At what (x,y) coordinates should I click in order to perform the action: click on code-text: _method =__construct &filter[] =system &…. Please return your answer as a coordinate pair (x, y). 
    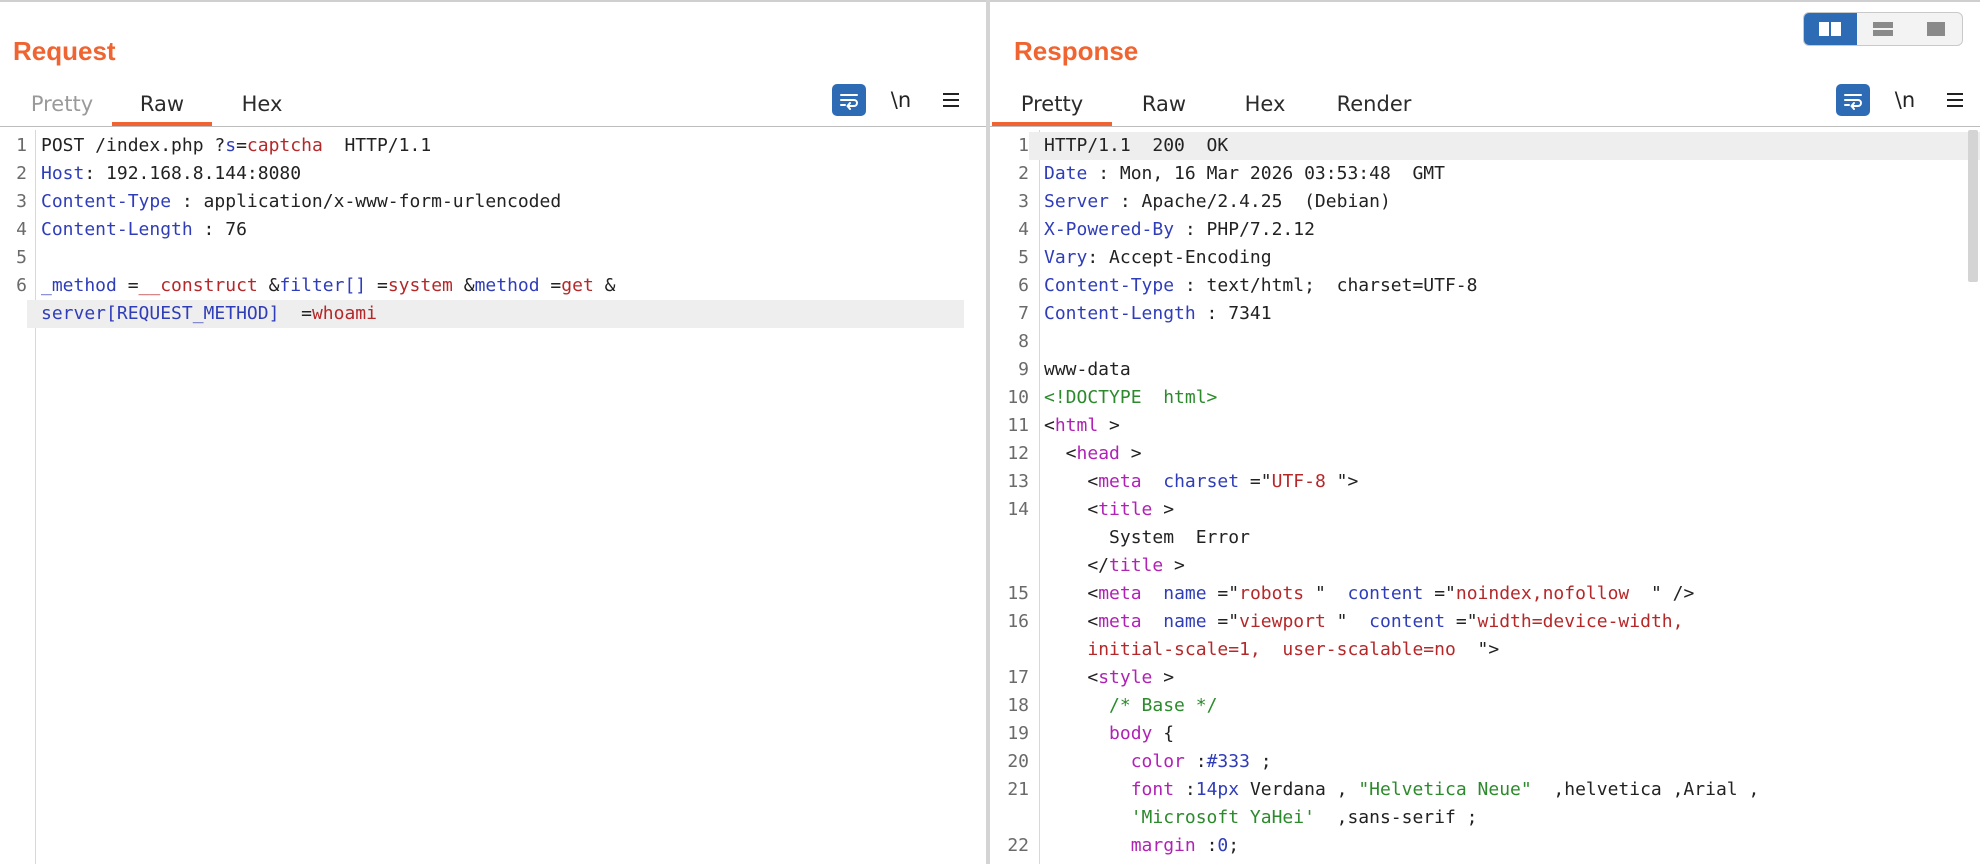
    Looking at the image, I should click on (506, 286).